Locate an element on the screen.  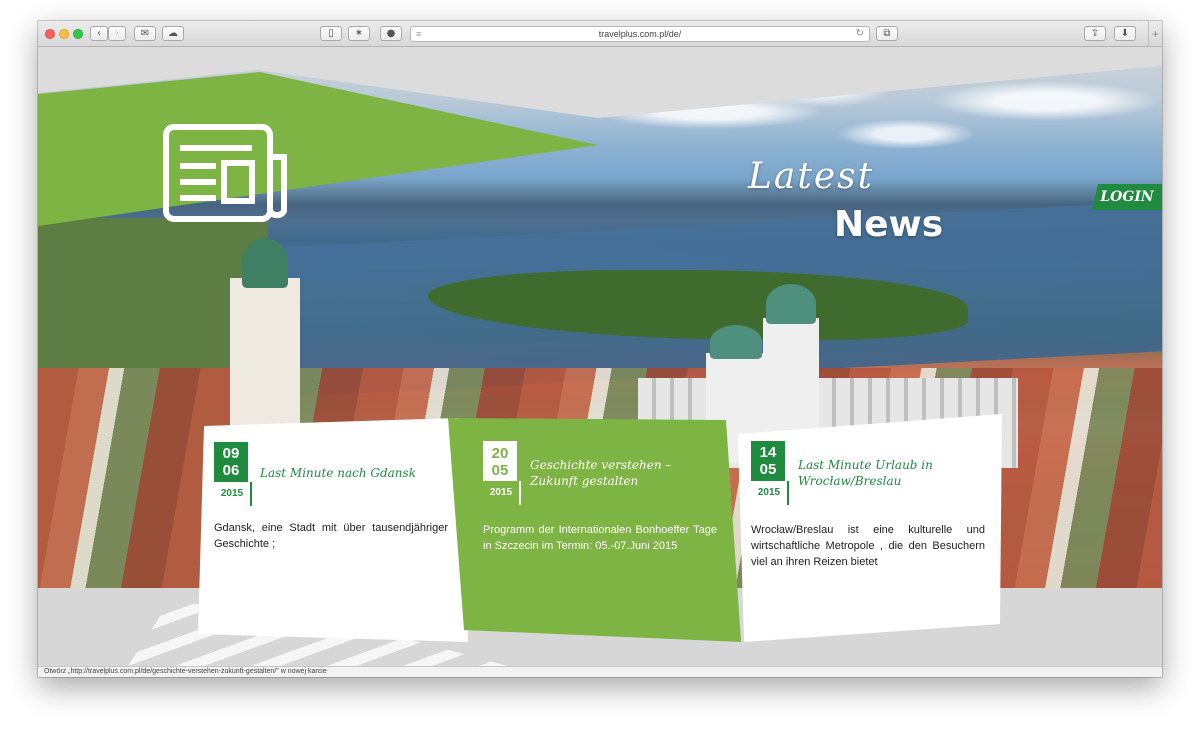
download-button: ⬇ is located at coordinates (1125, 33).